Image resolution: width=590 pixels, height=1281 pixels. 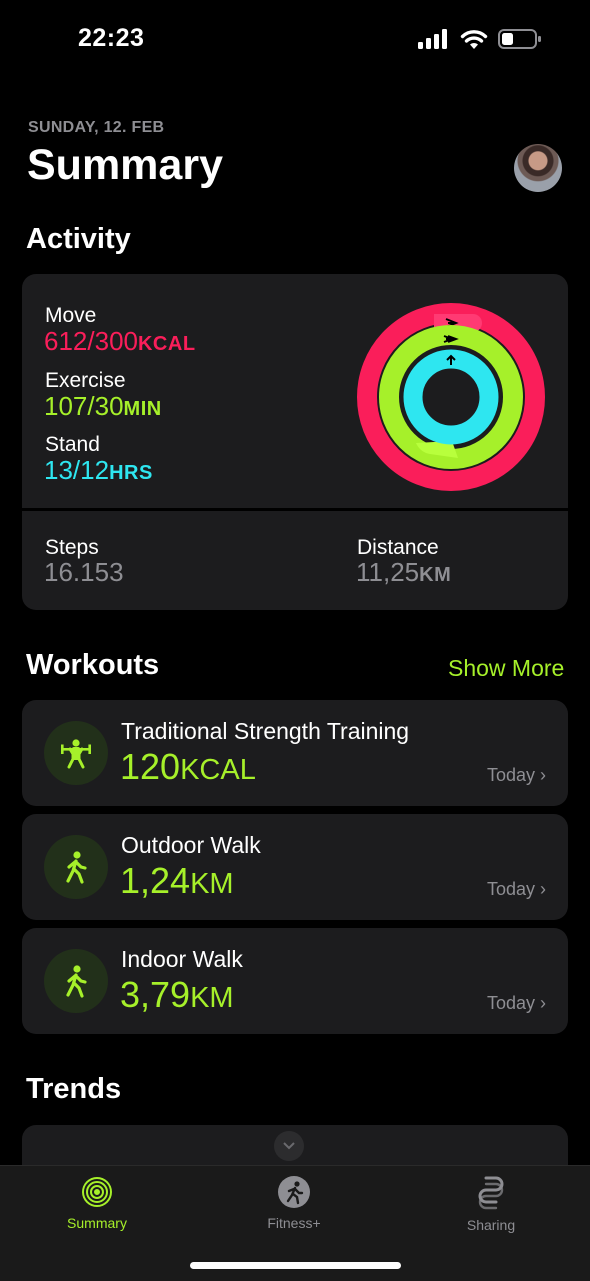 What do you see at coordinates (111, 38) in the screenshot?
I see `status-time: 22:23` at bounding box center [111, 38].